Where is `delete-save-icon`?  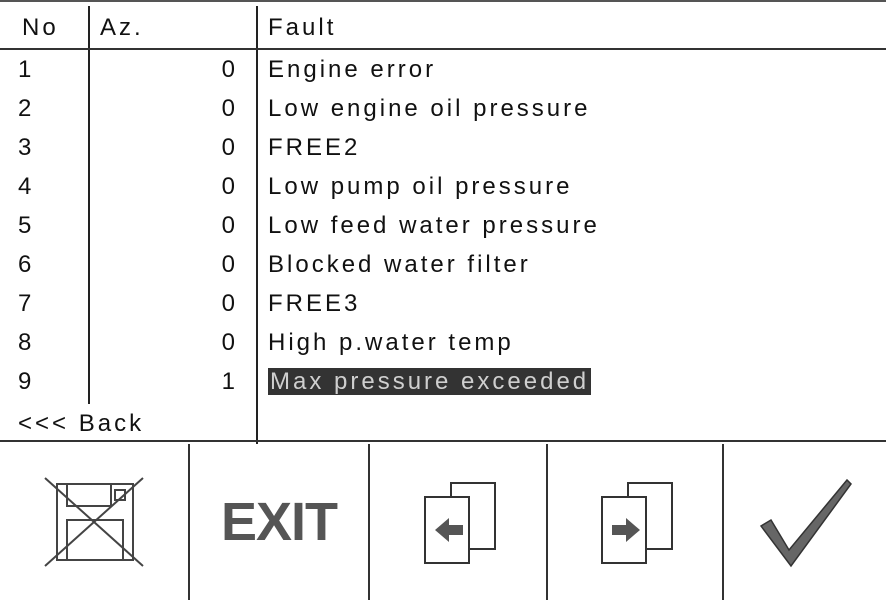
delete-save-icon is located at coordinates (94, 522).